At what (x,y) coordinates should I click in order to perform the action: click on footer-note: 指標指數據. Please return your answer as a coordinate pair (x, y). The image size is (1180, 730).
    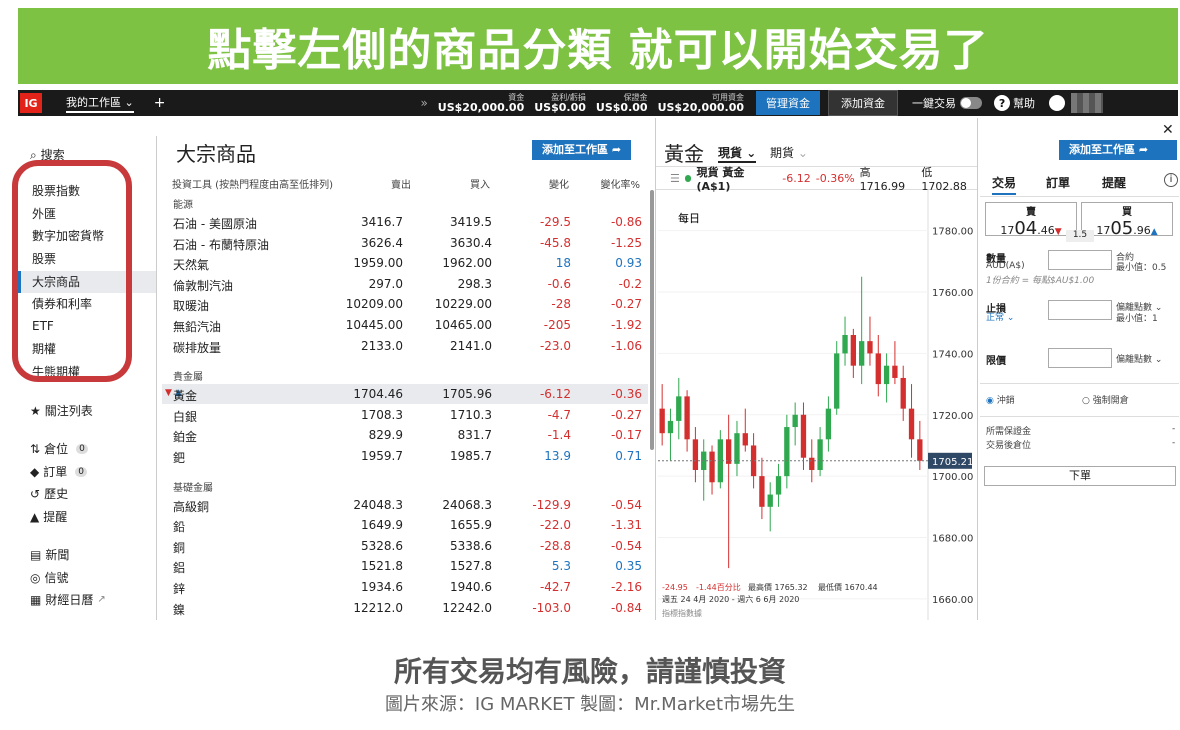
    Looking at the image, I should click on (682, 613).